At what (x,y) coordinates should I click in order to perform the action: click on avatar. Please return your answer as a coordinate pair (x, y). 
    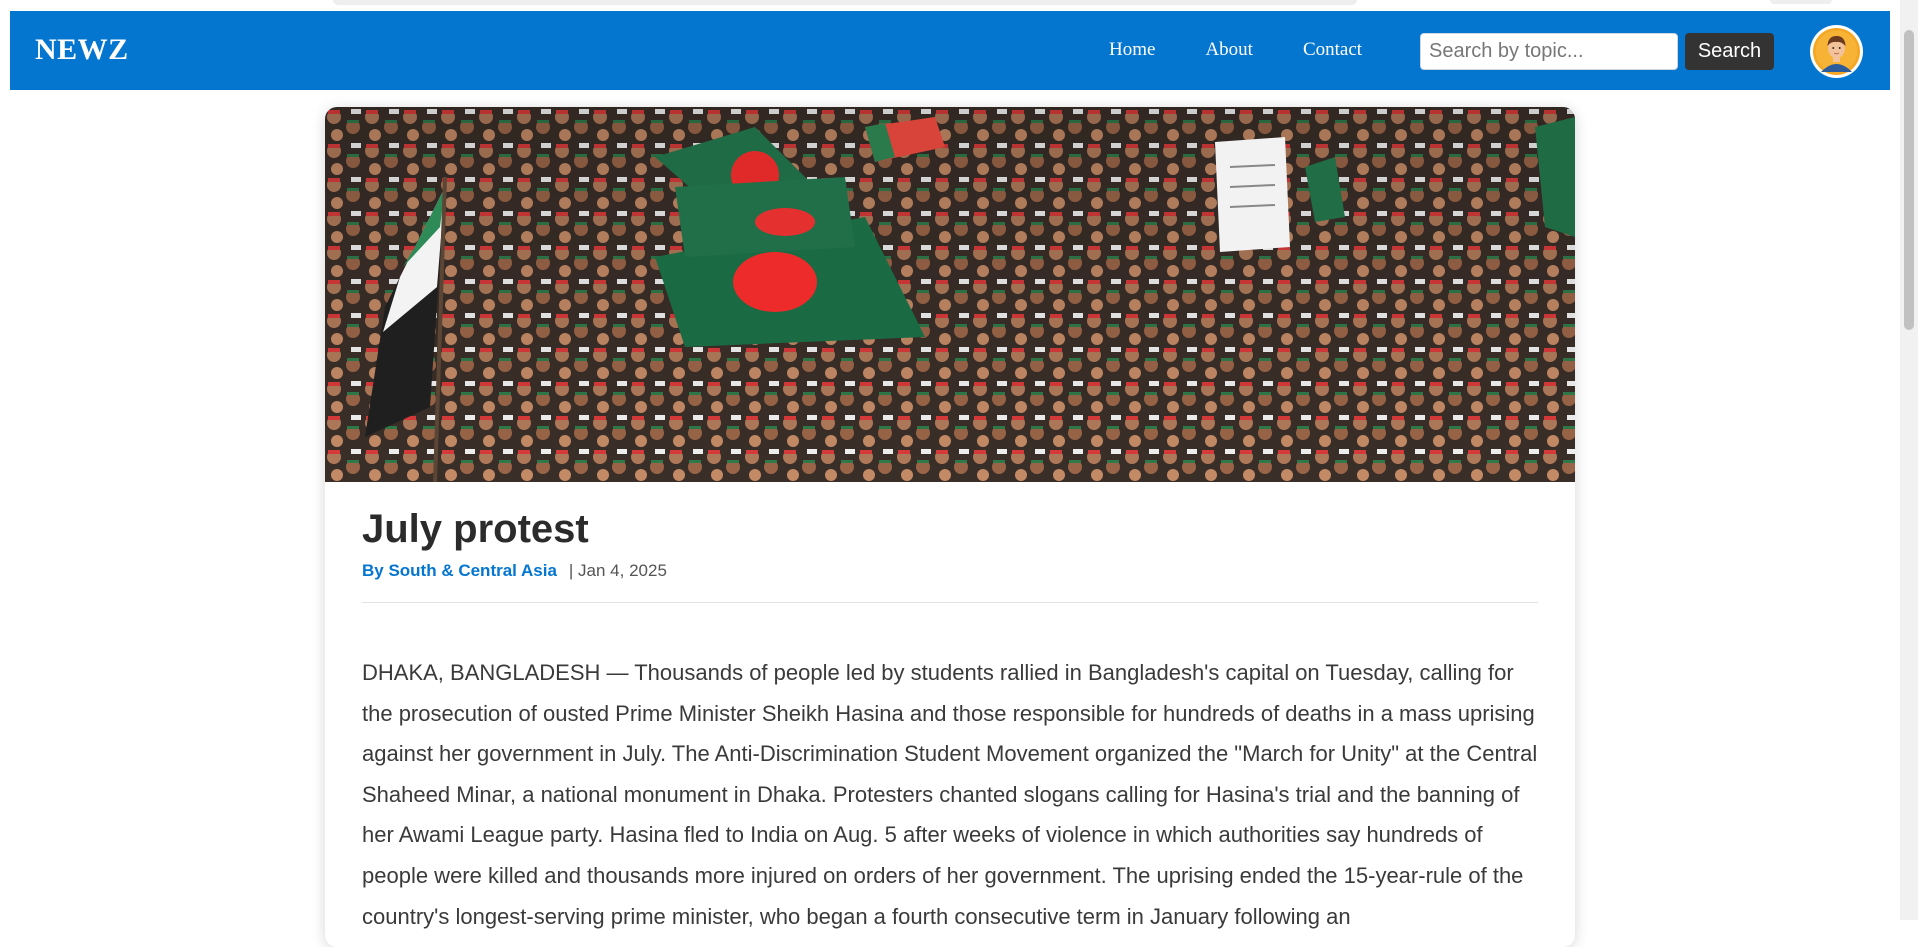
    Looking at the image, I should click on (1836, 51).